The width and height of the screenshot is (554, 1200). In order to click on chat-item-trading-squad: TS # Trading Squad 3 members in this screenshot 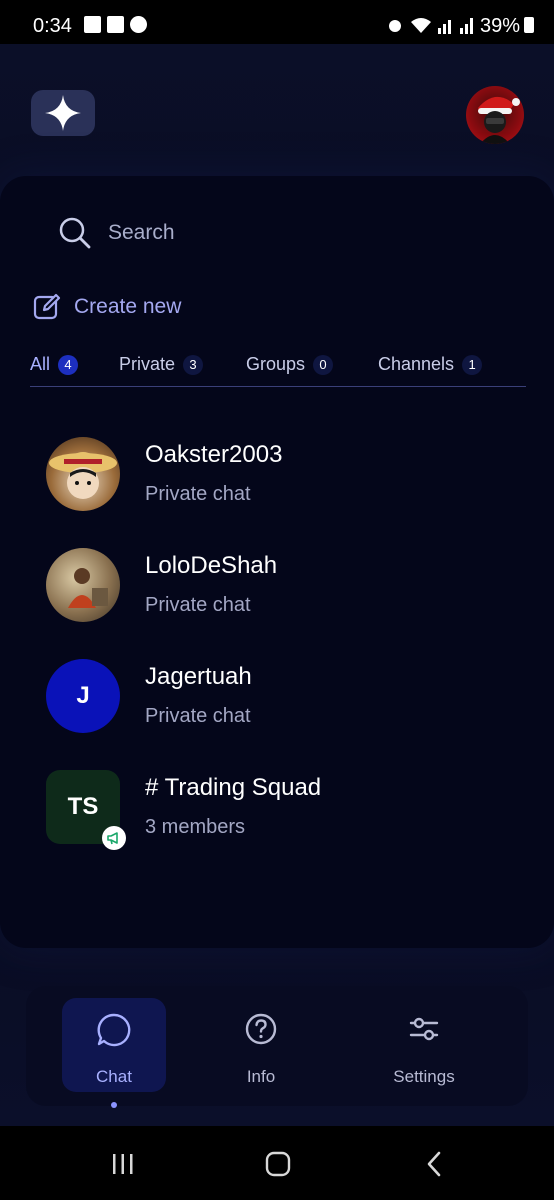, I will do `click(281, 810)`.